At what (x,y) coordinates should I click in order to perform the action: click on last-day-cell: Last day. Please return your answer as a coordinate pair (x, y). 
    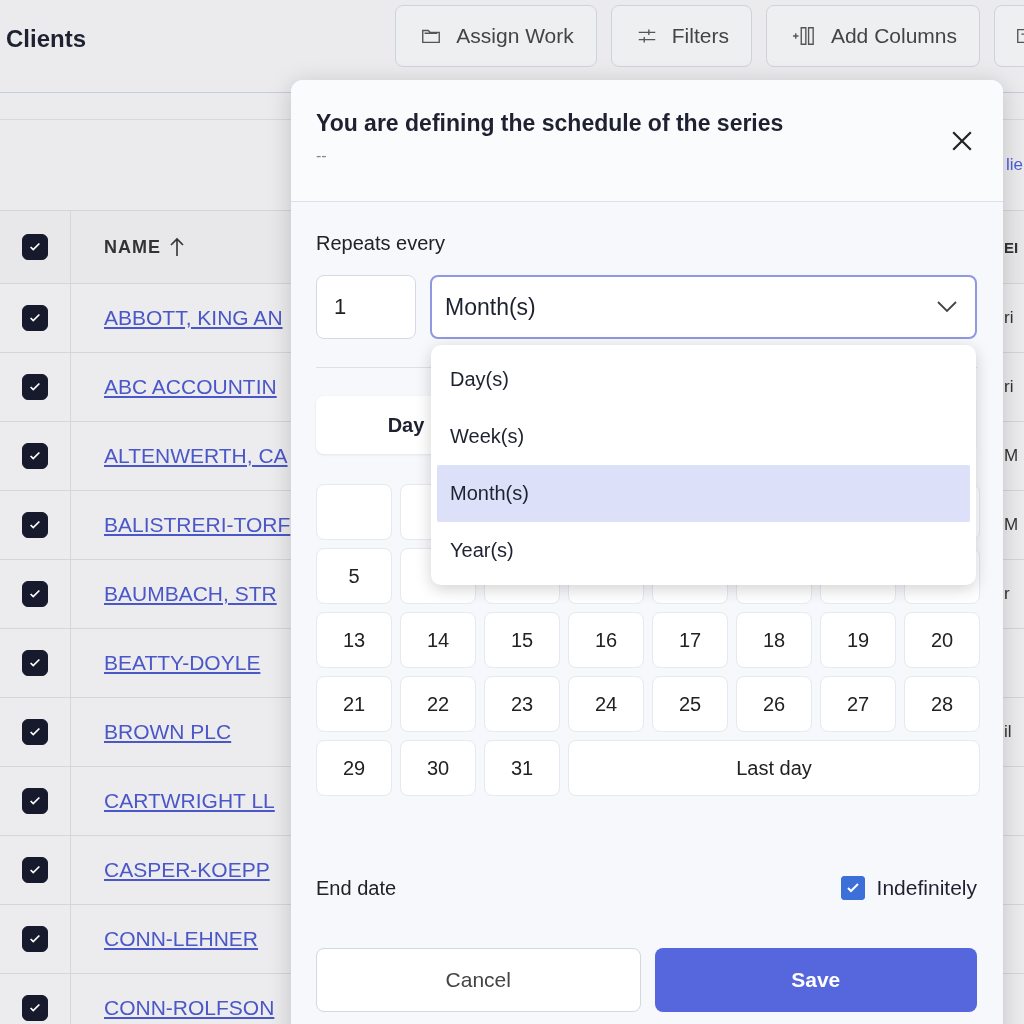
    Looking at the image, I should click on (774, 768).